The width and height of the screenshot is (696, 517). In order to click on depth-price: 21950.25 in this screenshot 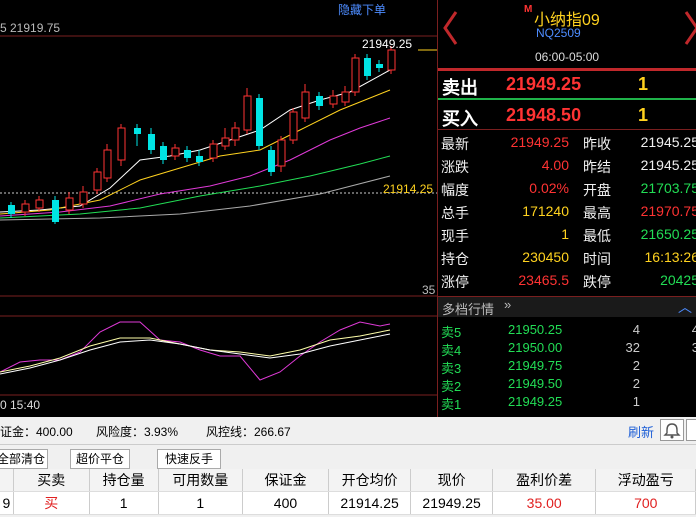, I will do `click(535, 329)`.